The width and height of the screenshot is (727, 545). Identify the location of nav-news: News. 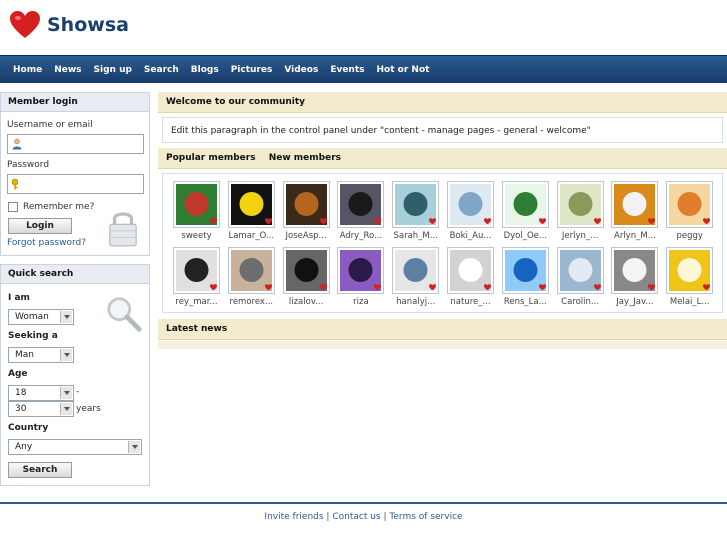
(67, 70).